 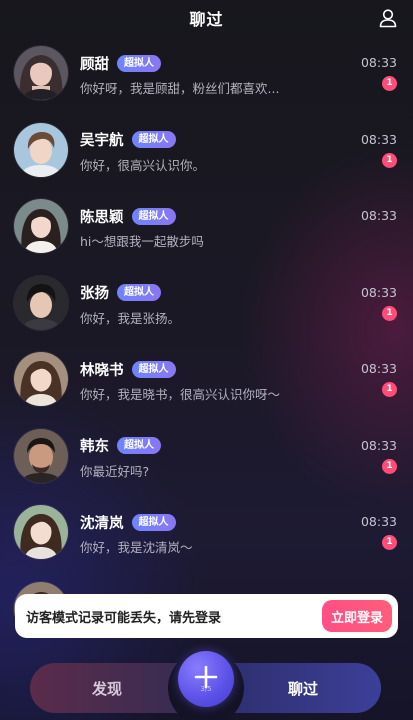 I want to click on name-row: 张扬 超拟人, so click(x=120, y=293).